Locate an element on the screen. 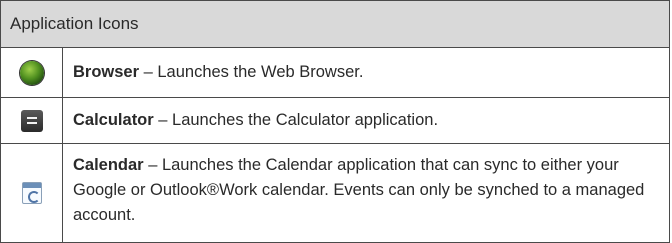 The image size is (672, 243). app-description: – Launches the Web Browser. is located at coordinates (251, 72).